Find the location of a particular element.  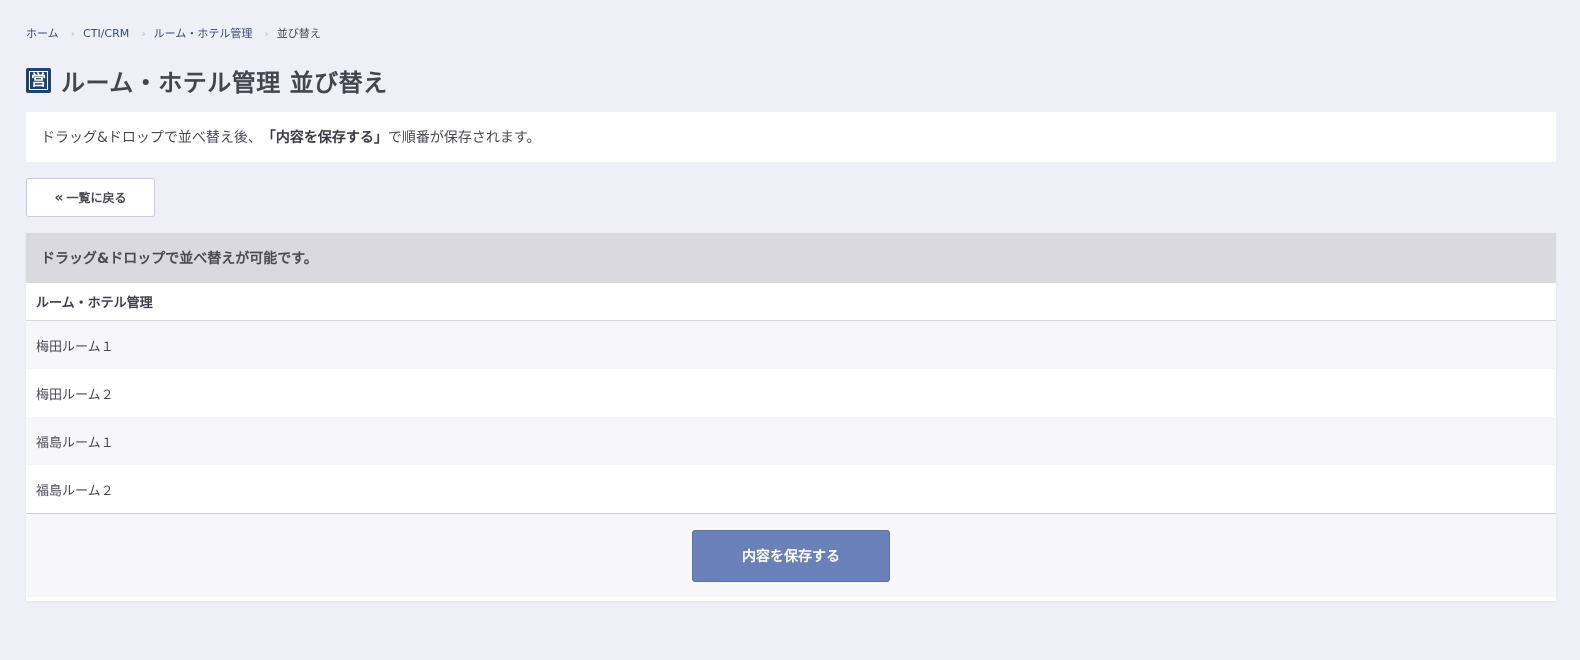

panel-header: ドラッグ&ドロップで並べ替えが可能です。 is located at coordinates (791, 258).